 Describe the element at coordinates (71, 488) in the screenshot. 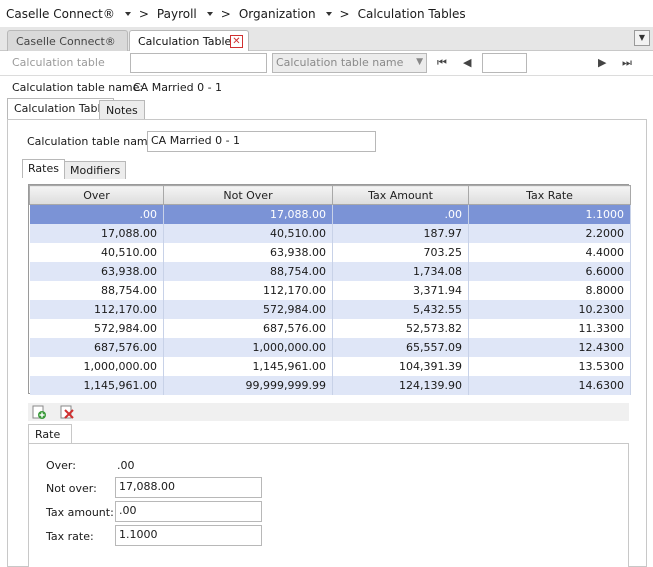

I see `not-over-label: Not over:` at that location.